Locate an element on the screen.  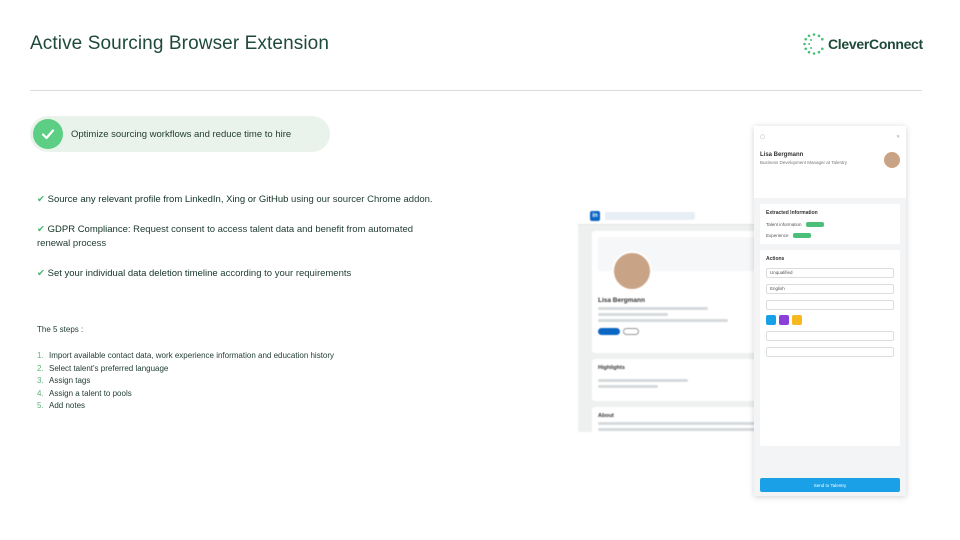
step-item: 2. Select talent's preferred language is located at coordinates (185, 369).